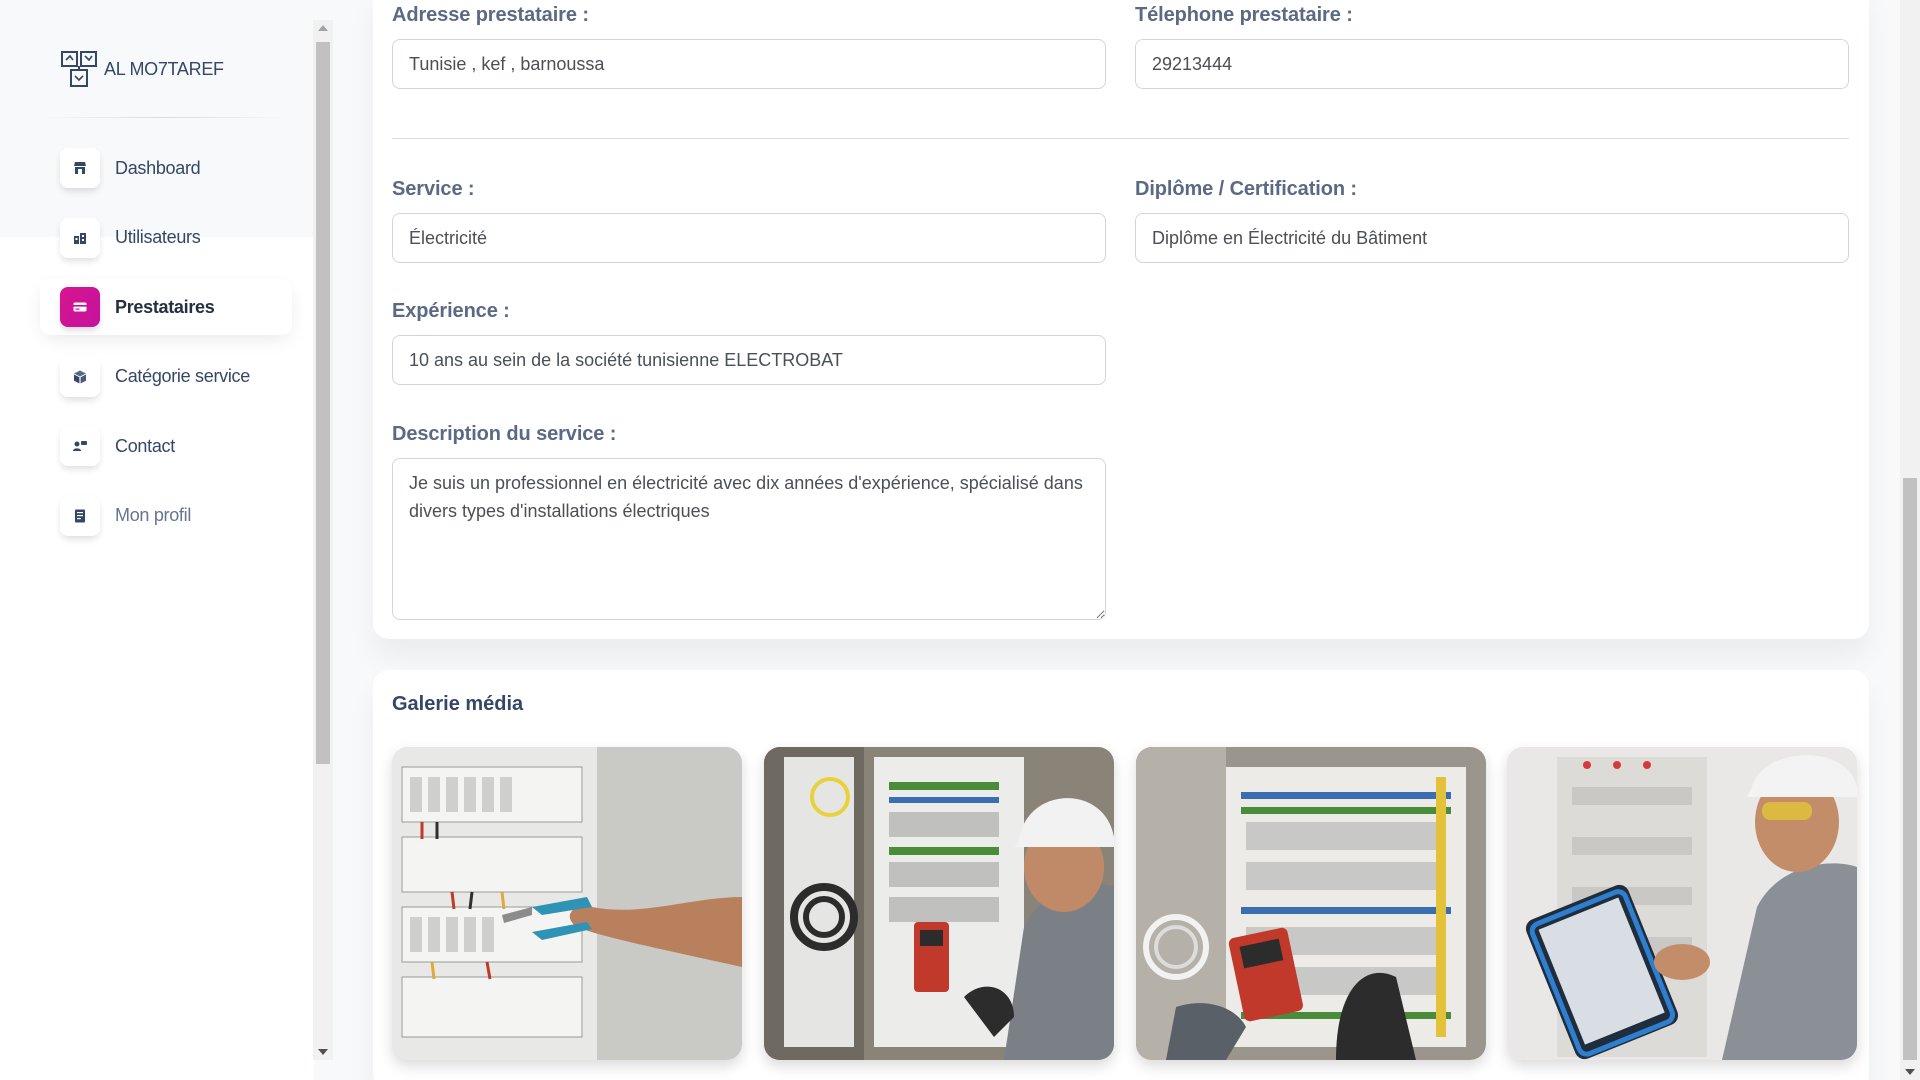  What do you see at coordinates (80, 168) in the screenshot?
I see `shop-icon` at bounding box center [80, 168].